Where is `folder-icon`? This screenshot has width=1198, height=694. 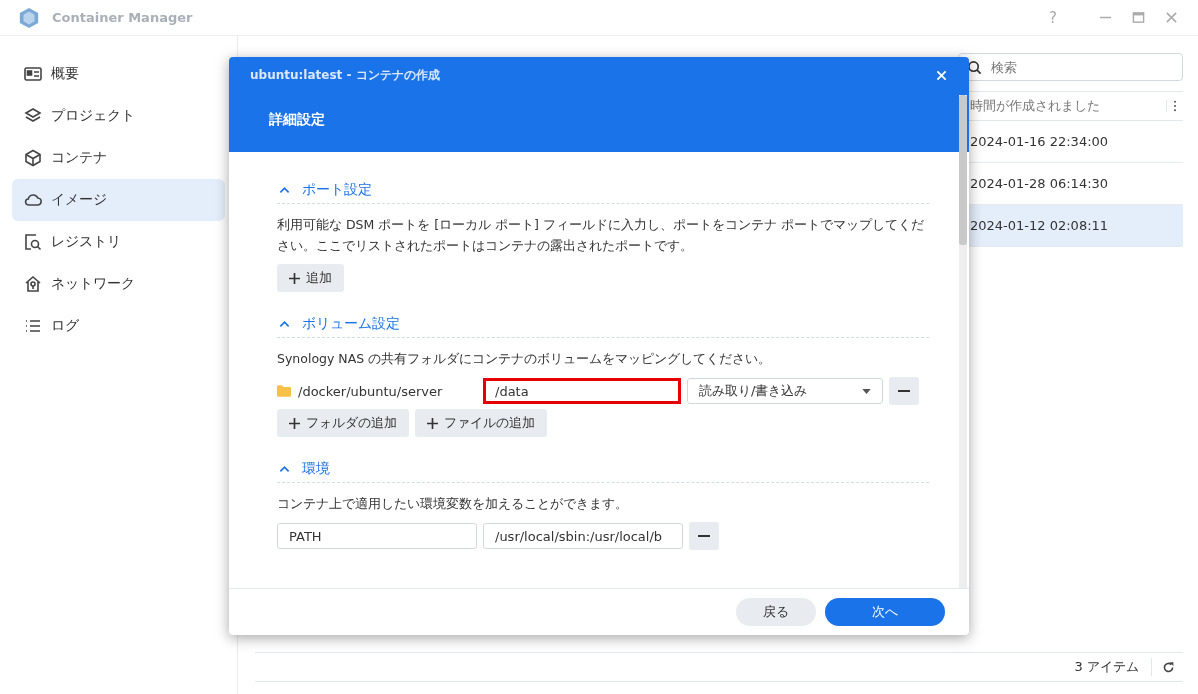 folder-icon is located at coordinates (284, 391).